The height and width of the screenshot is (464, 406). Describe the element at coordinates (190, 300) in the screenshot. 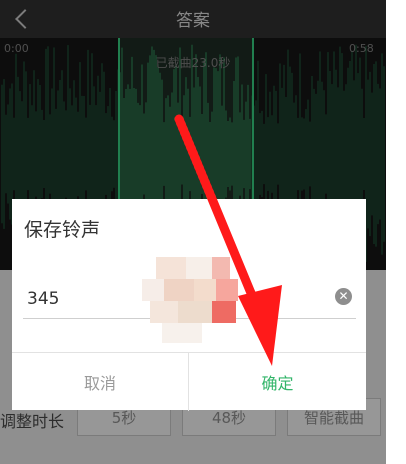

I see `blurred-region` at that location.